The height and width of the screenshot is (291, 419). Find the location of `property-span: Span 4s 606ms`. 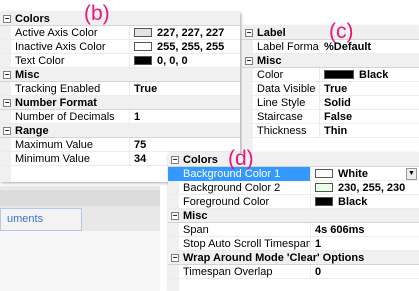

property-span: Span 4s 606ms is located at coordinates (293, 230).